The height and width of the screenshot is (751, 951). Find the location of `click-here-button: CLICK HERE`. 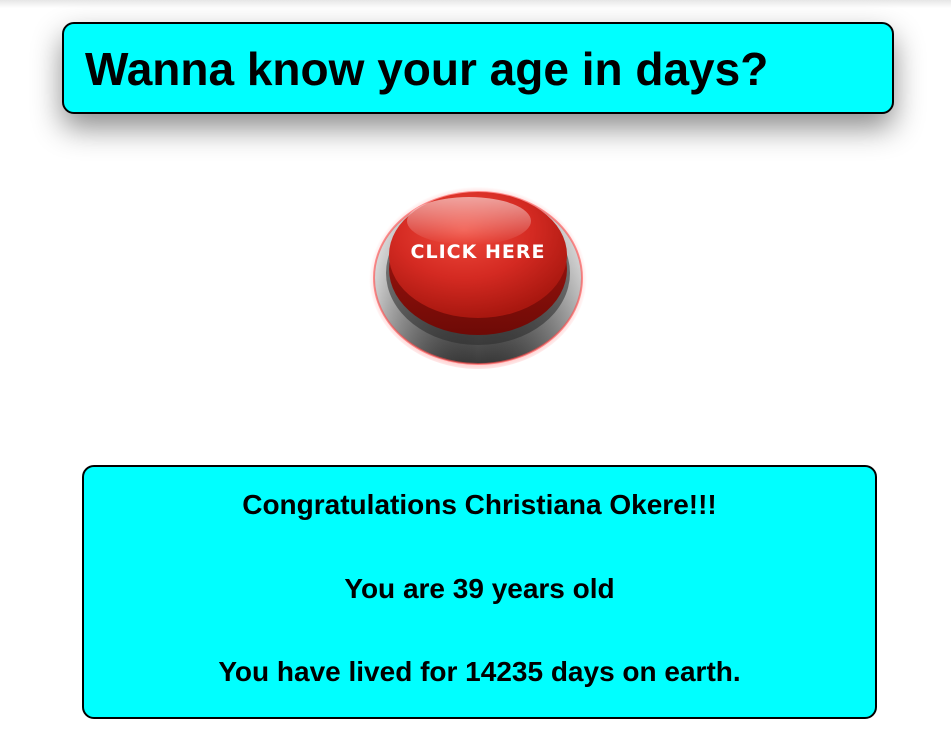

click-here-button: CLICK HERE is located at coordinates (478, 276).